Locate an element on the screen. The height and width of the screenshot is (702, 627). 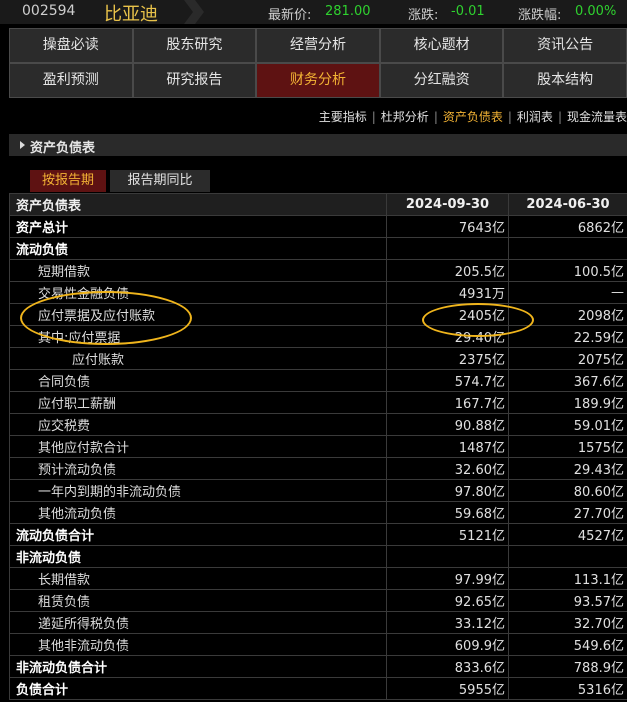
table-row: 其他流动负债 59.68亿 27.70亿 is located at coordinates (318, 512).